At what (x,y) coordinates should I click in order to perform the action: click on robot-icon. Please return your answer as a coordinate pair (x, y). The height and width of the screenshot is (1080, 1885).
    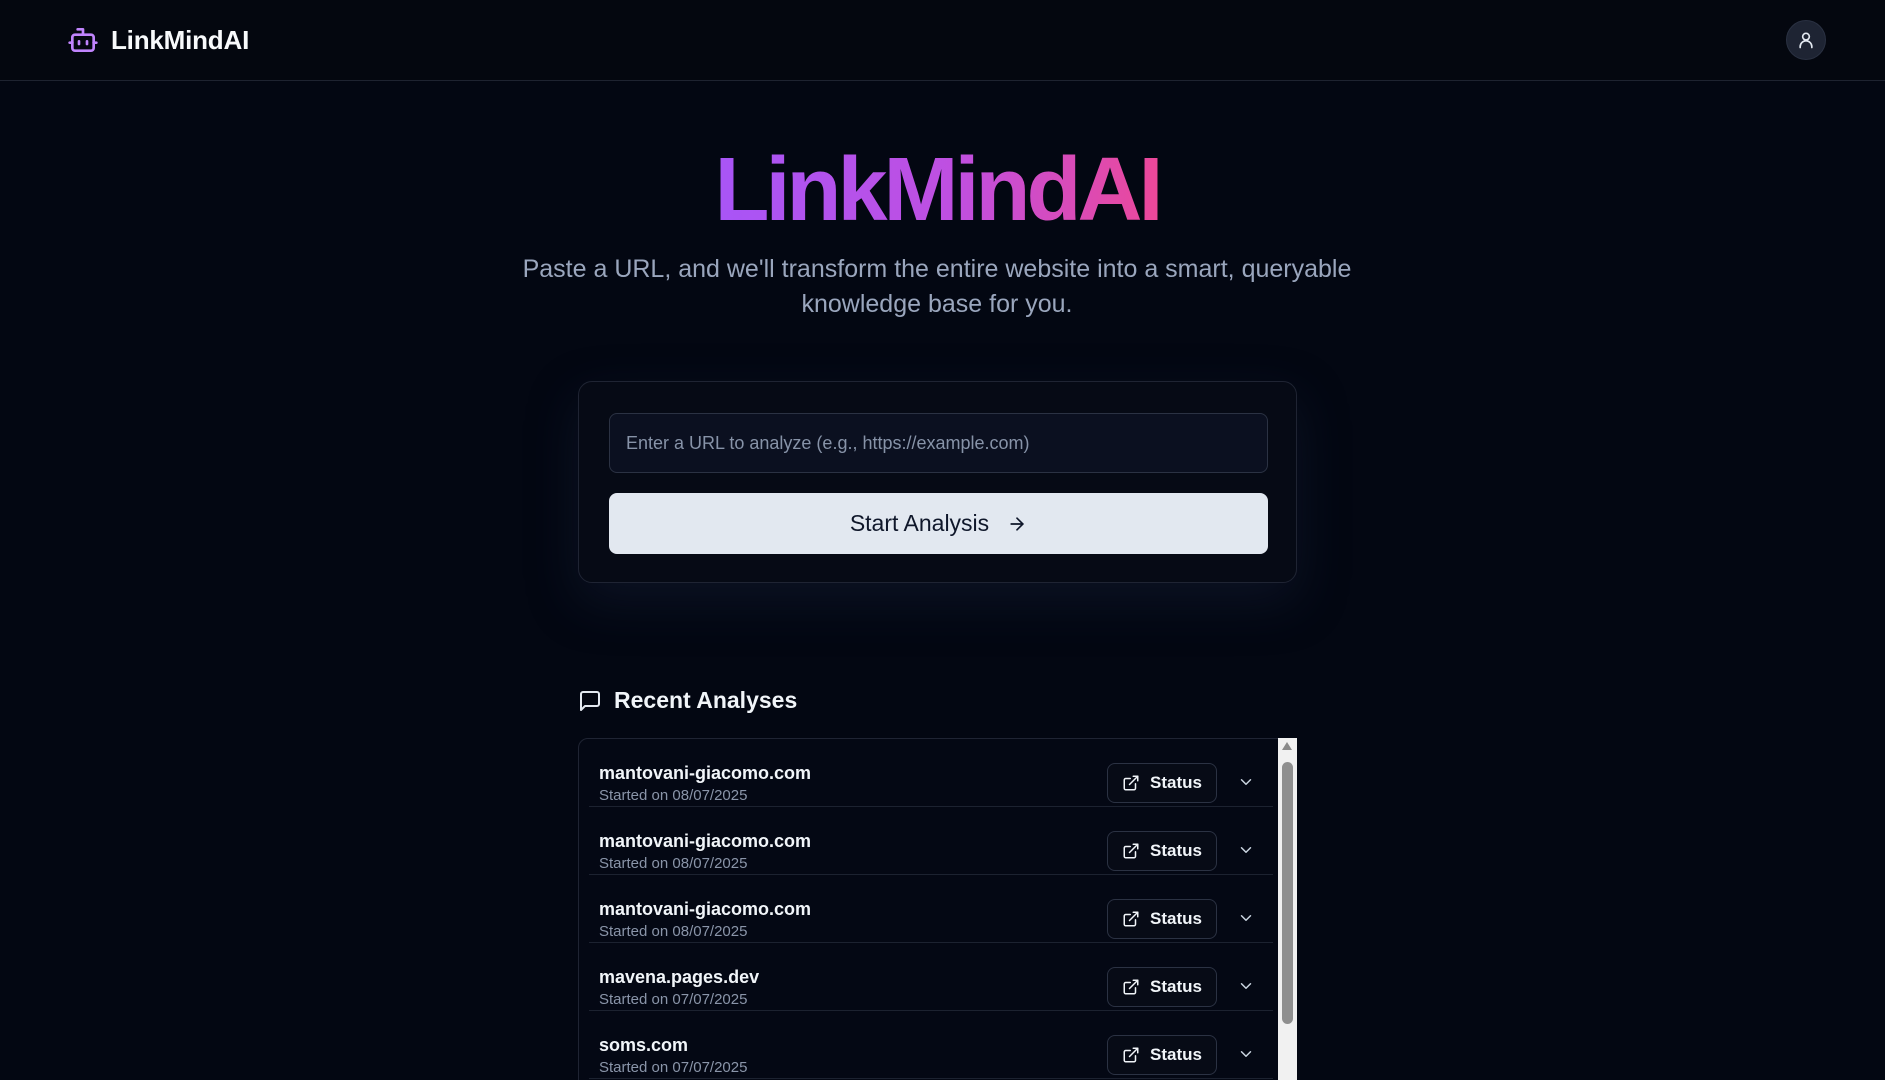
    Looking at the image, I should click on (83, 40).